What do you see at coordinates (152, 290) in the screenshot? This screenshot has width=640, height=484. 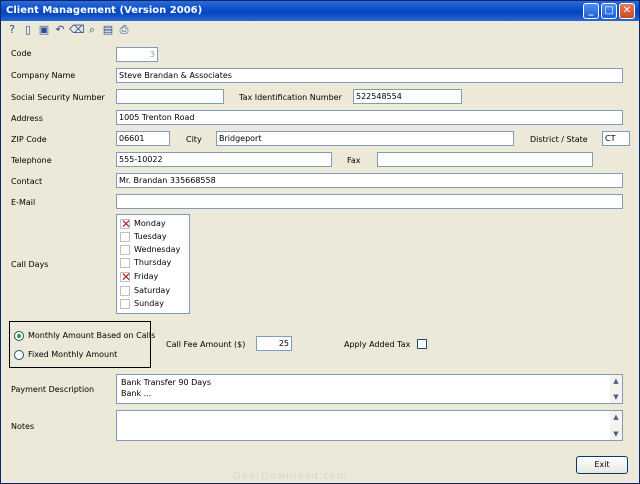 I see `day-label: Saturday` at bounding box center [152, 290].